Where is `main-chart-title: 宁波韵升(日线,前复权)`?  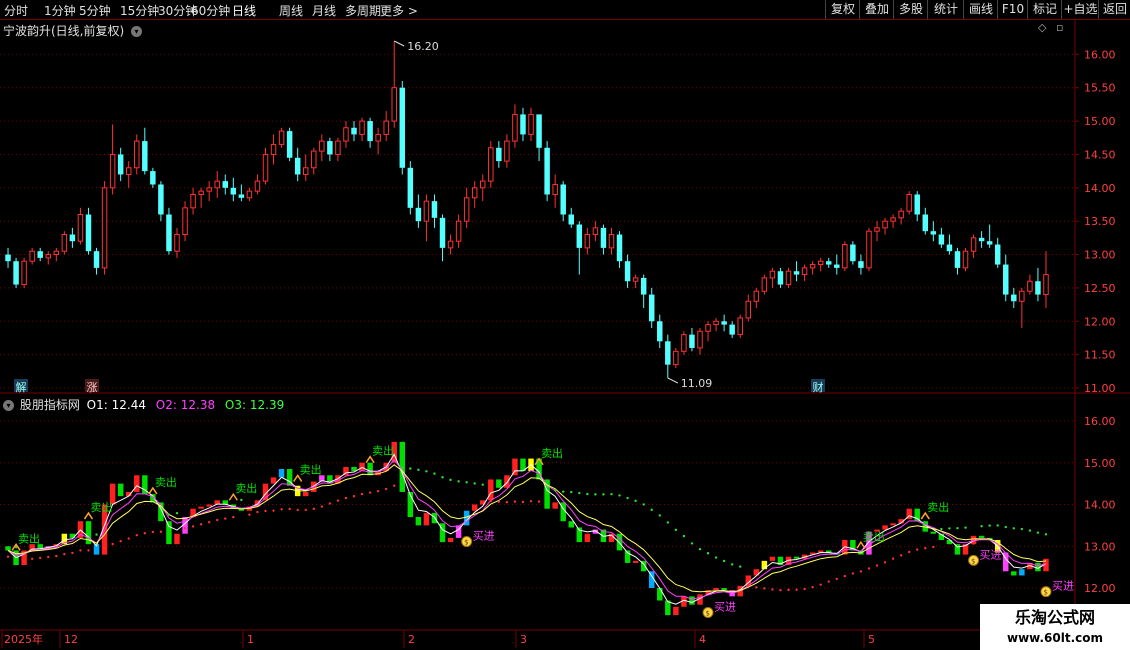 main-chart-title: 宁波韵升(日线,前复权) is located at coordinates (63, 31).